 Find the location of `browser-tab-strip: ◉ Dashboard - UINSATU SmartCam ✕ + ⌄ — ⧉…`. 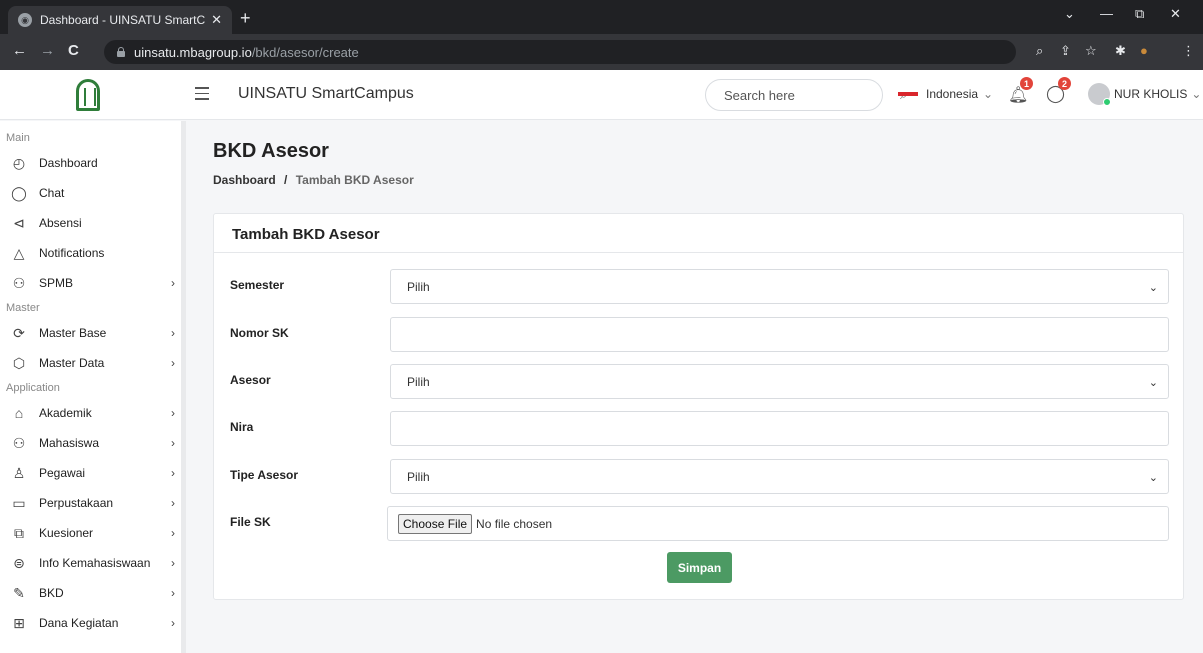

browser-tab-strip: ◉ Dashboard - UINSATU SmartCam ✕ + ⌄ — ⧉… is located at coordinates (601, 17).